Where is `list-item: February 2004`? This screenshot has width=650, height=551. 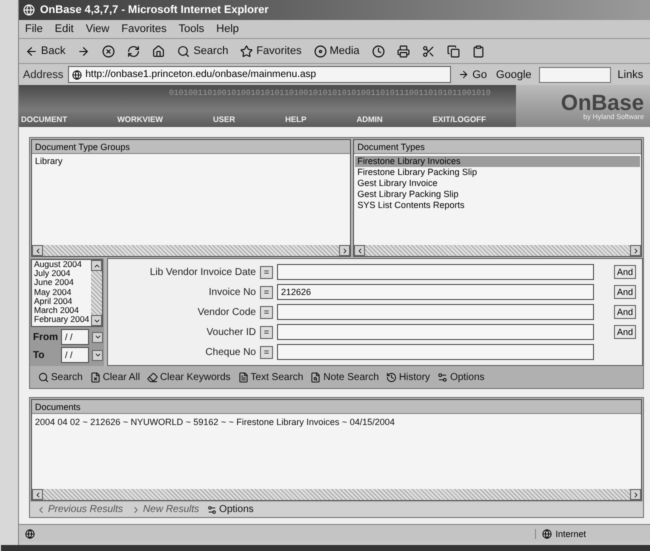
list-item: February 2004 is located at coordinates (61, 319).